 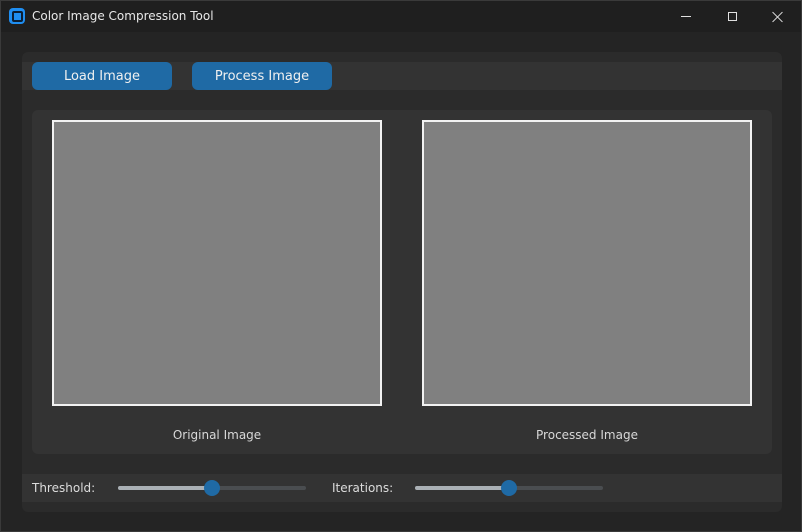 I want to click on maximize-icon, so click(x=732, y=16).